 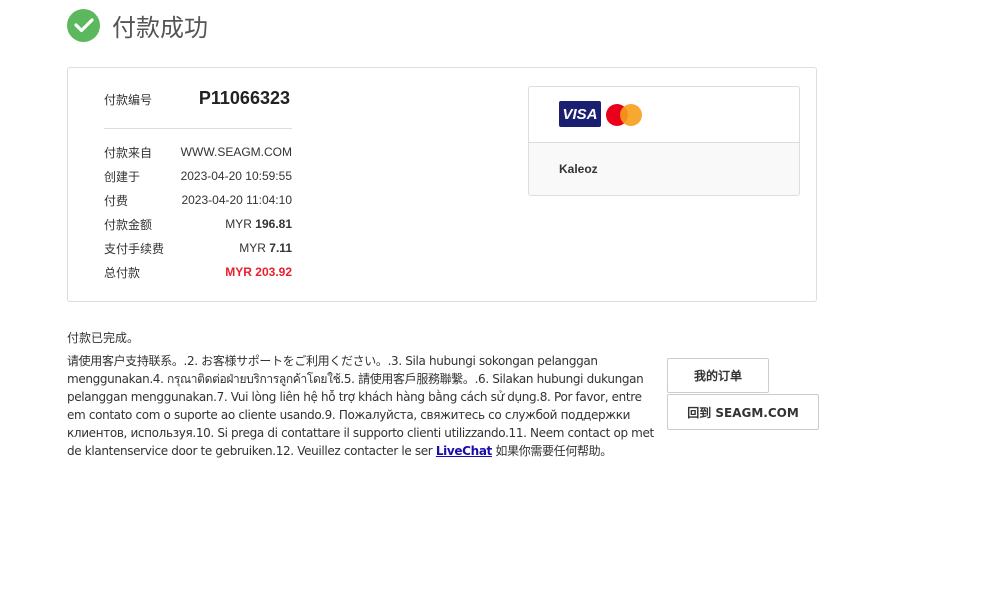 I want to click on amount: 7.11, so click(x=280, y=248).